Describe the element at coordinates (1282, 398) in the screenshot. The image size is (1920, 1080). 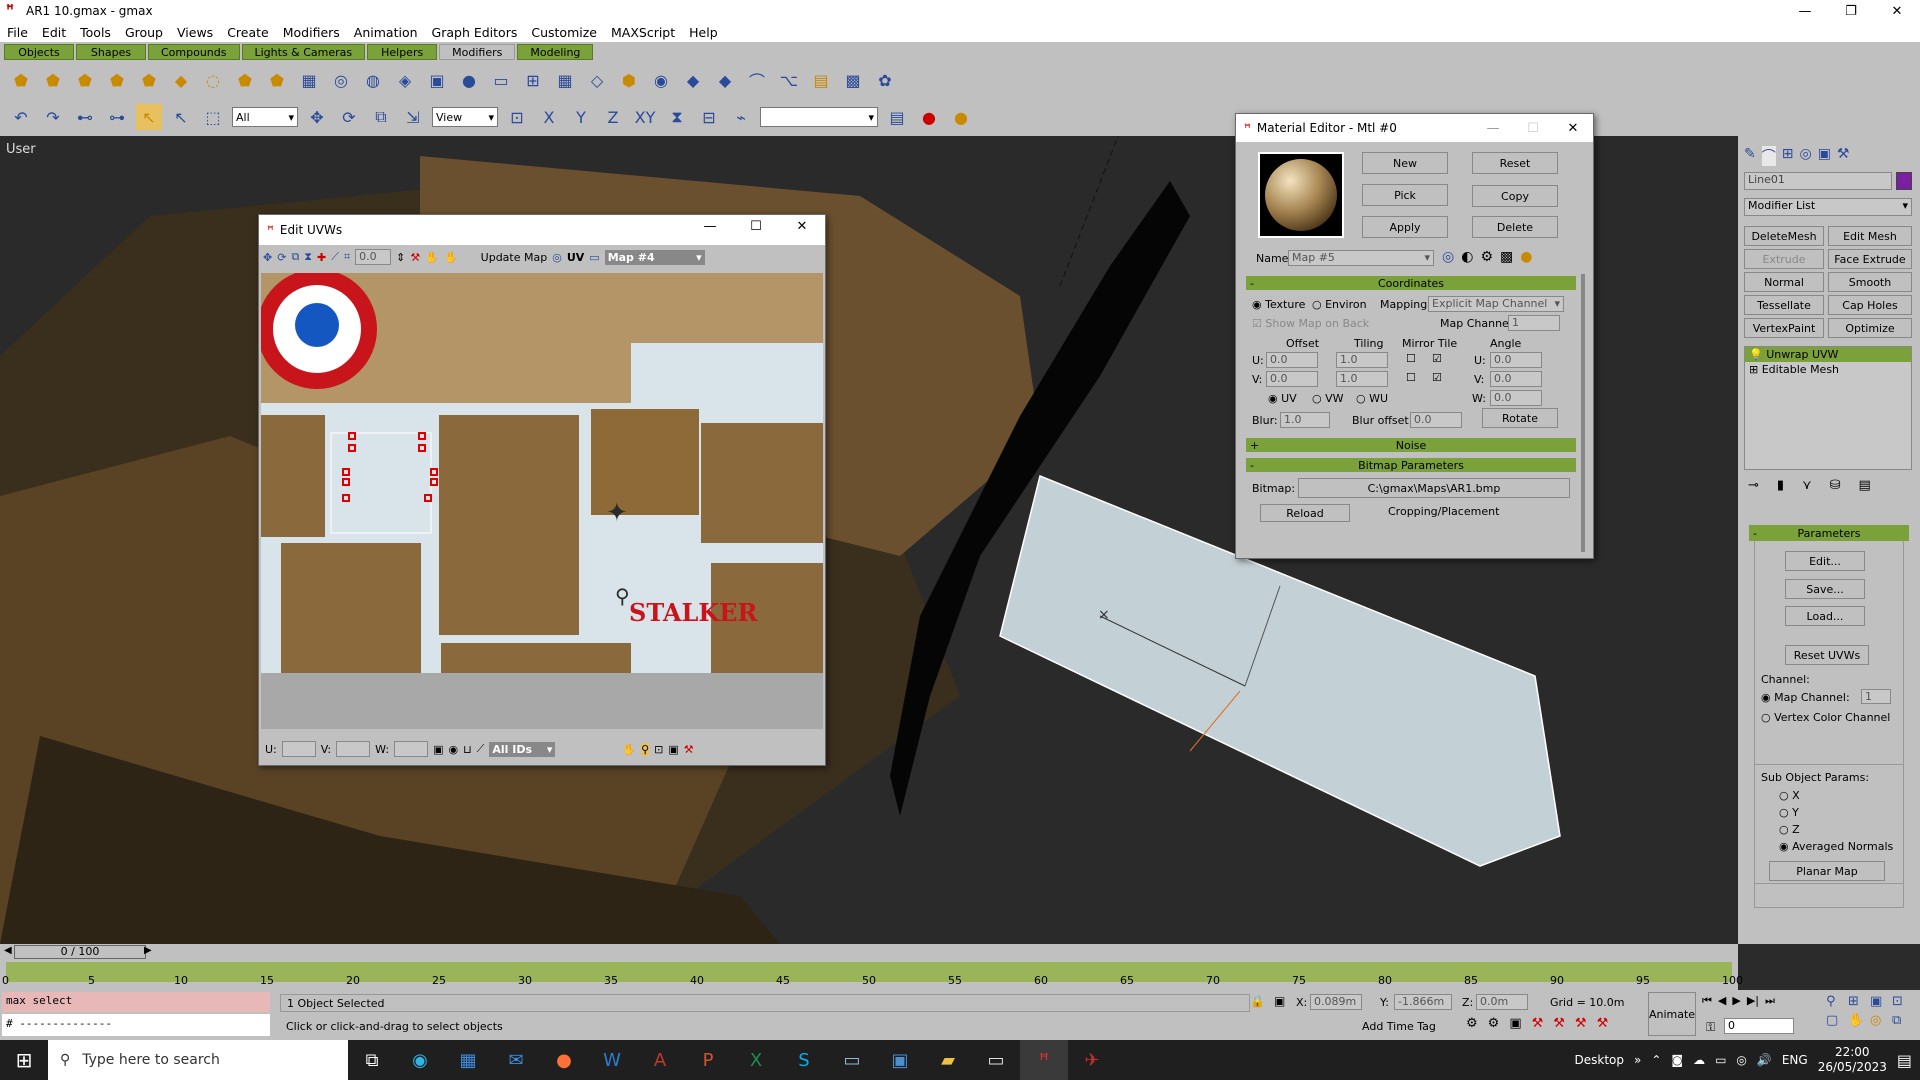
I see `uv-radio: ◉ UV` at that location.